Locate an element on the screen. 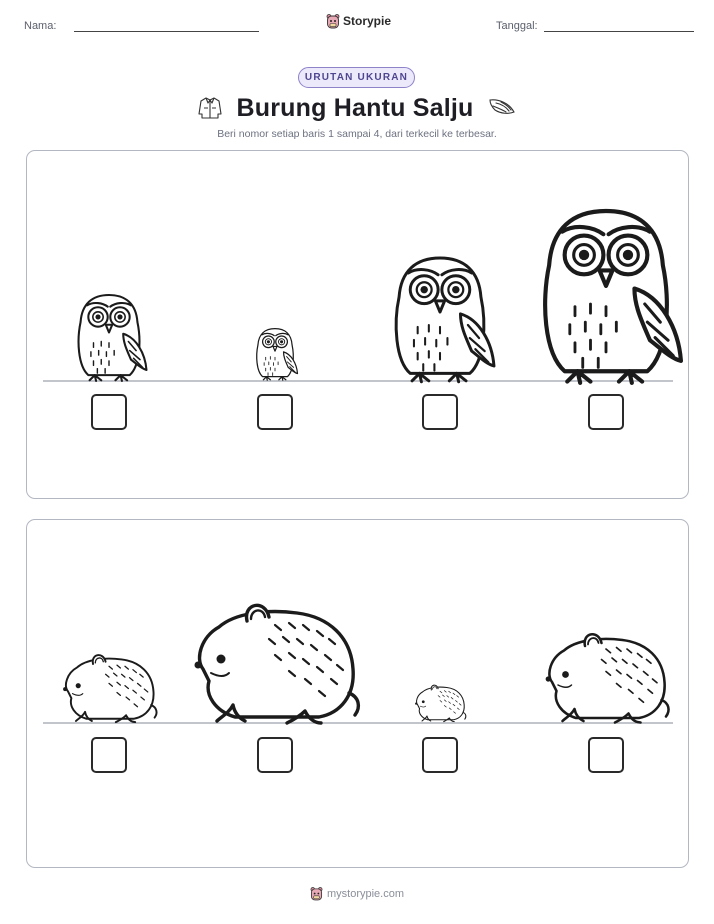 The height and width of the screenshot is (924, 714). name-input-line is located at coordinates (167, 26).